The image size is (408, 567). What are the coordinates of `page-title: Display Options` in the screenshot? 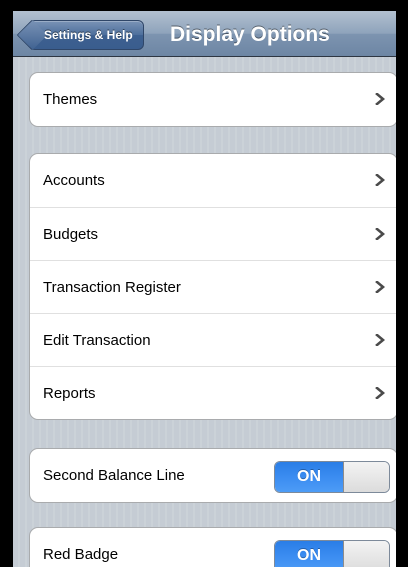 It's located at (250, 34).